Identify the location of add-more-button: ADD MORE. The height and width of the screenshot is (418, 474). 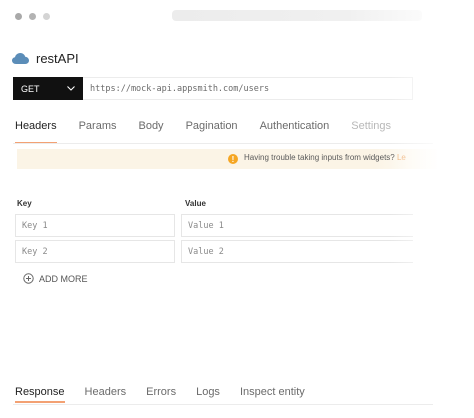
(55, 278).